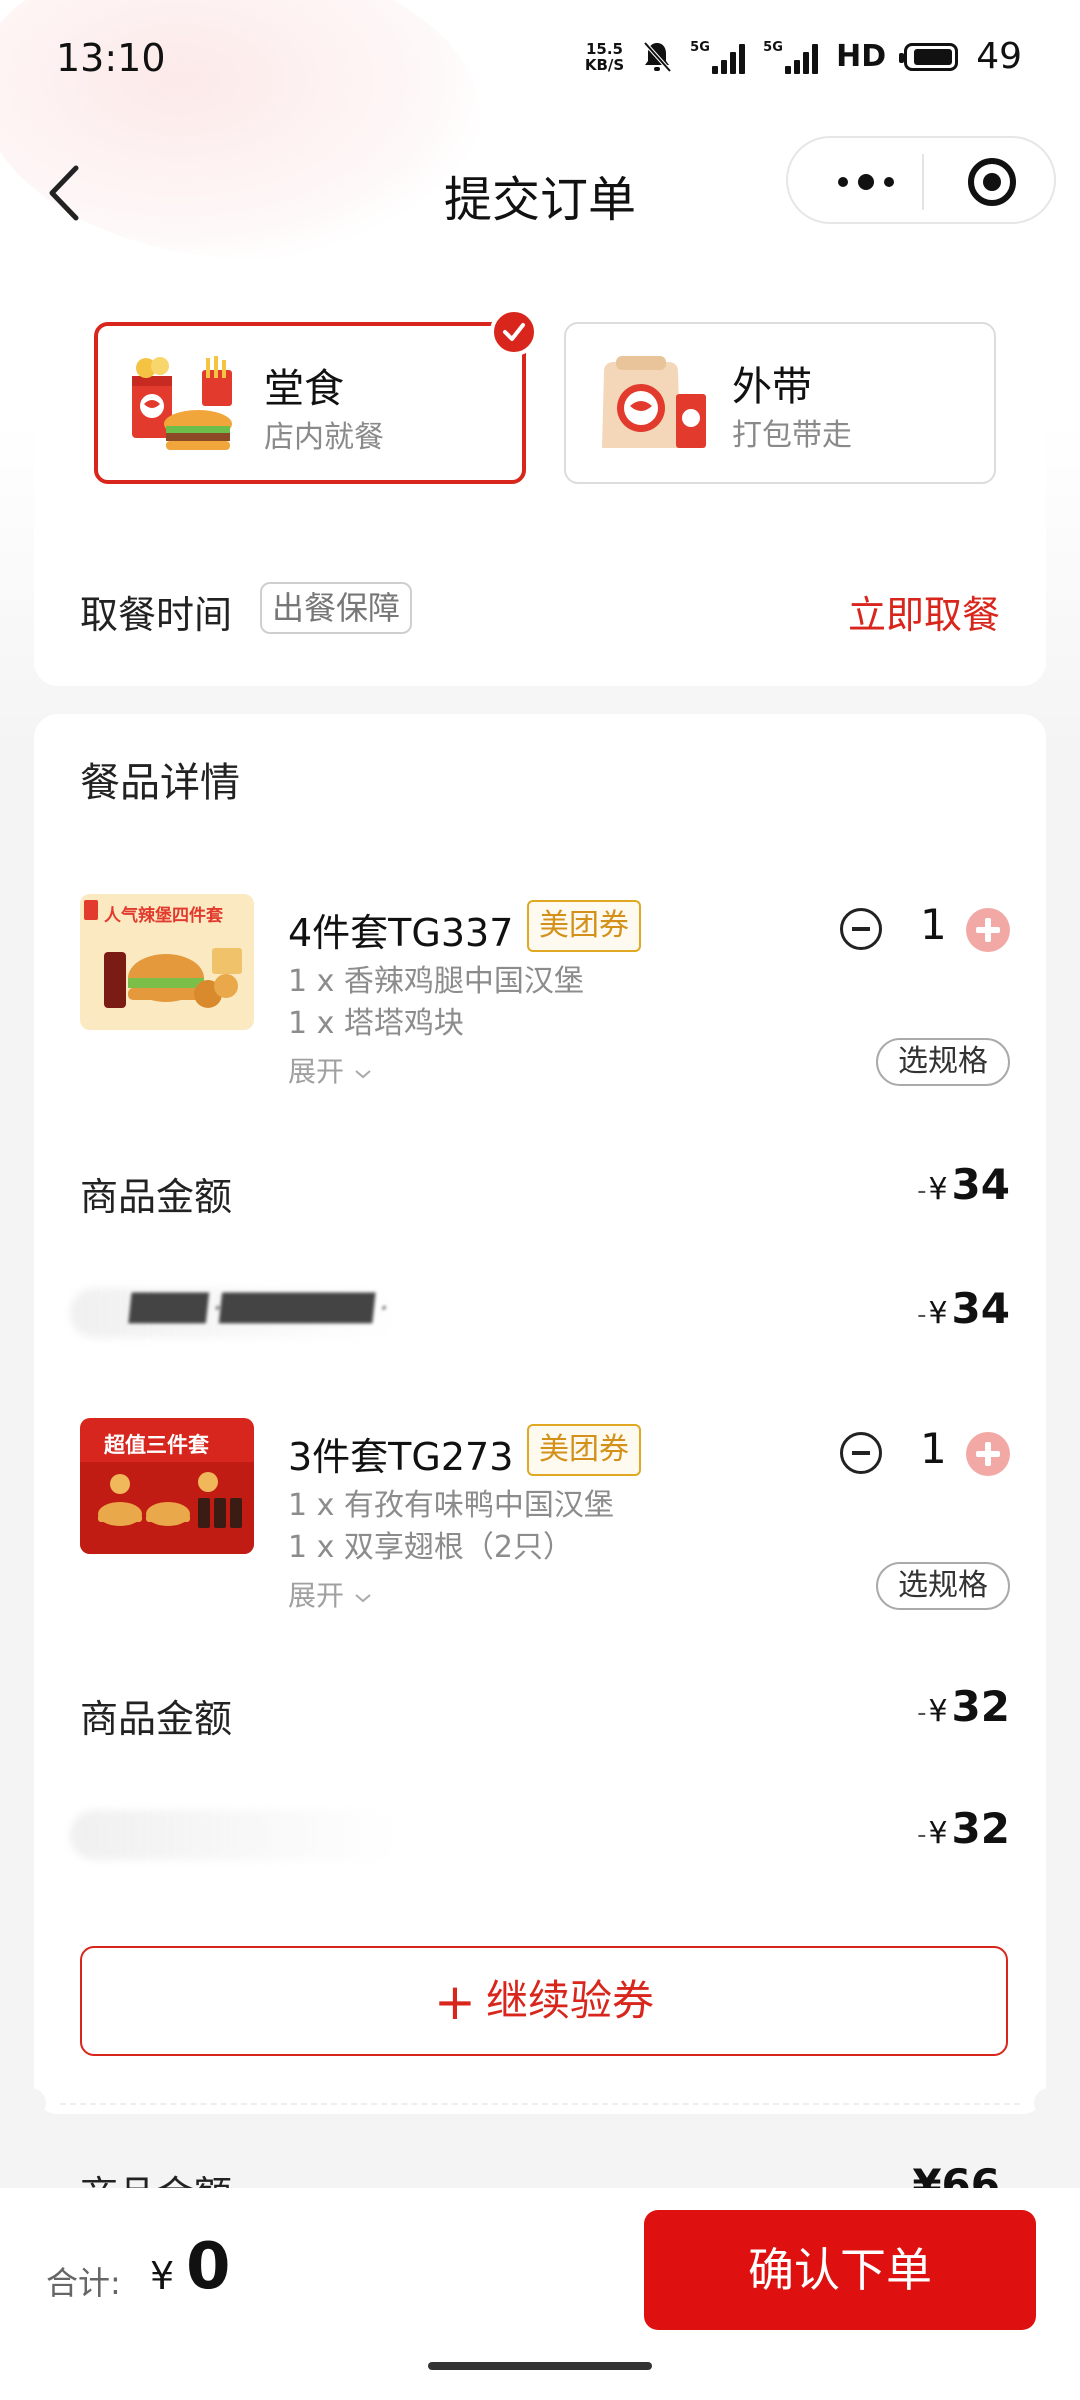  I want to click on network-speed-value: 15.5, so click(604, 48).